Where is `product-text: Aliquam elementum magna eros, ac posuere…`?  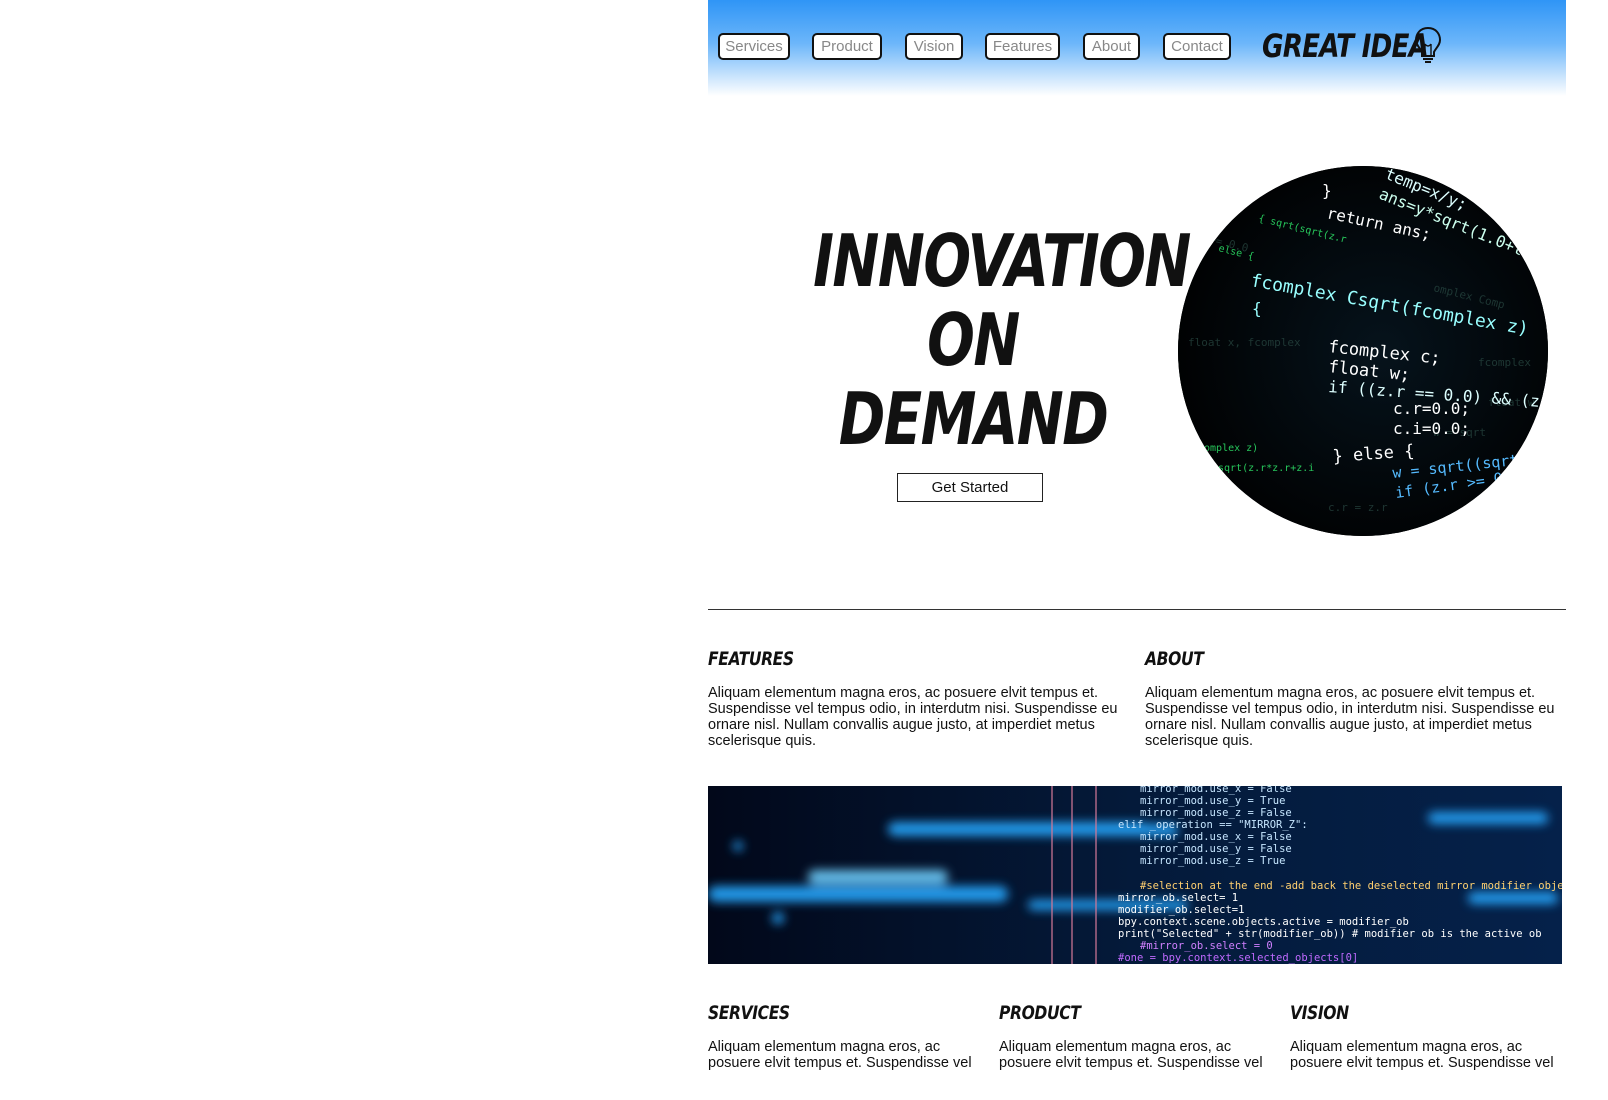 product-text: Aliquam elementum magna eros, ac posuere… is located at coordinates (1131, 1055).